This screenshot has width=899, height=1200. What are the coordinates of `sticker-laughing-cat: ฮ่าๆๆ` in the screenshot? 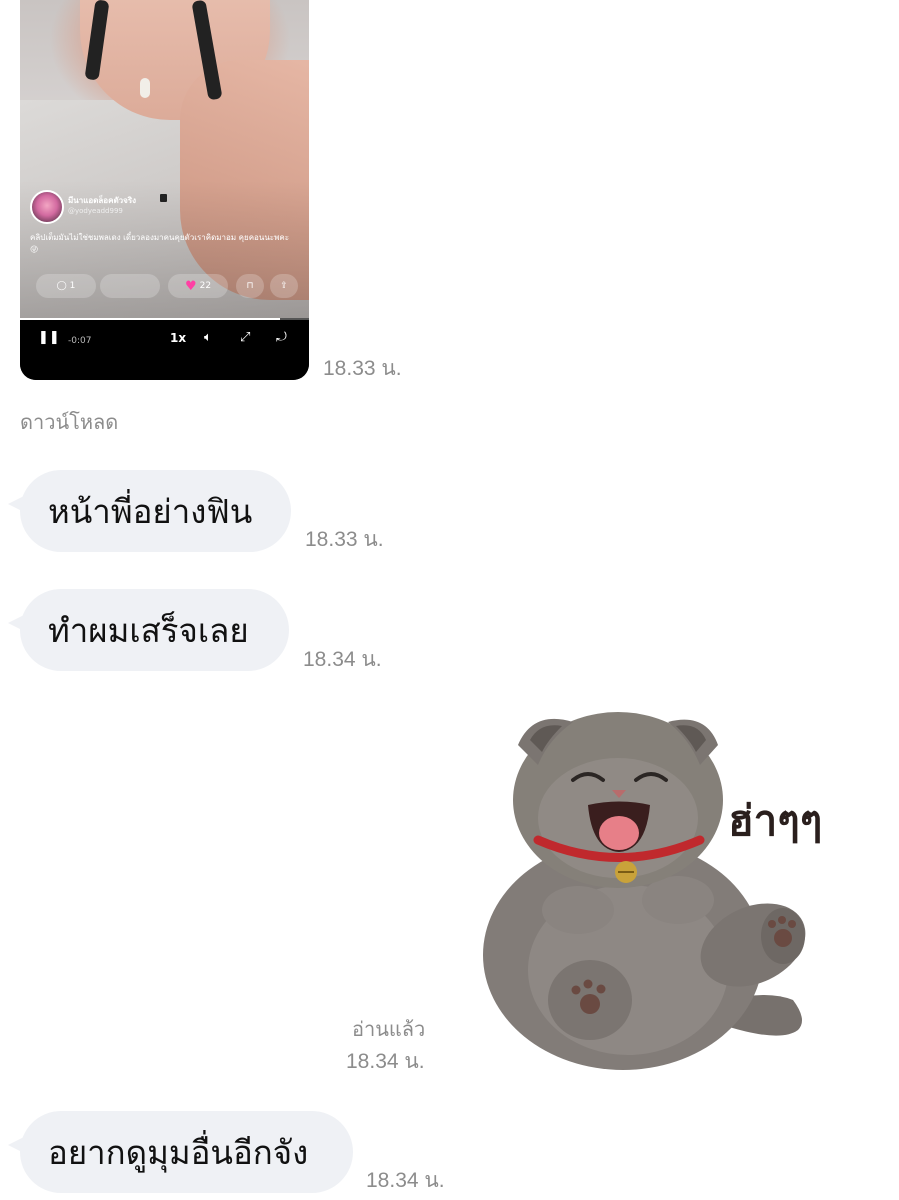 It's located at (678, 895).